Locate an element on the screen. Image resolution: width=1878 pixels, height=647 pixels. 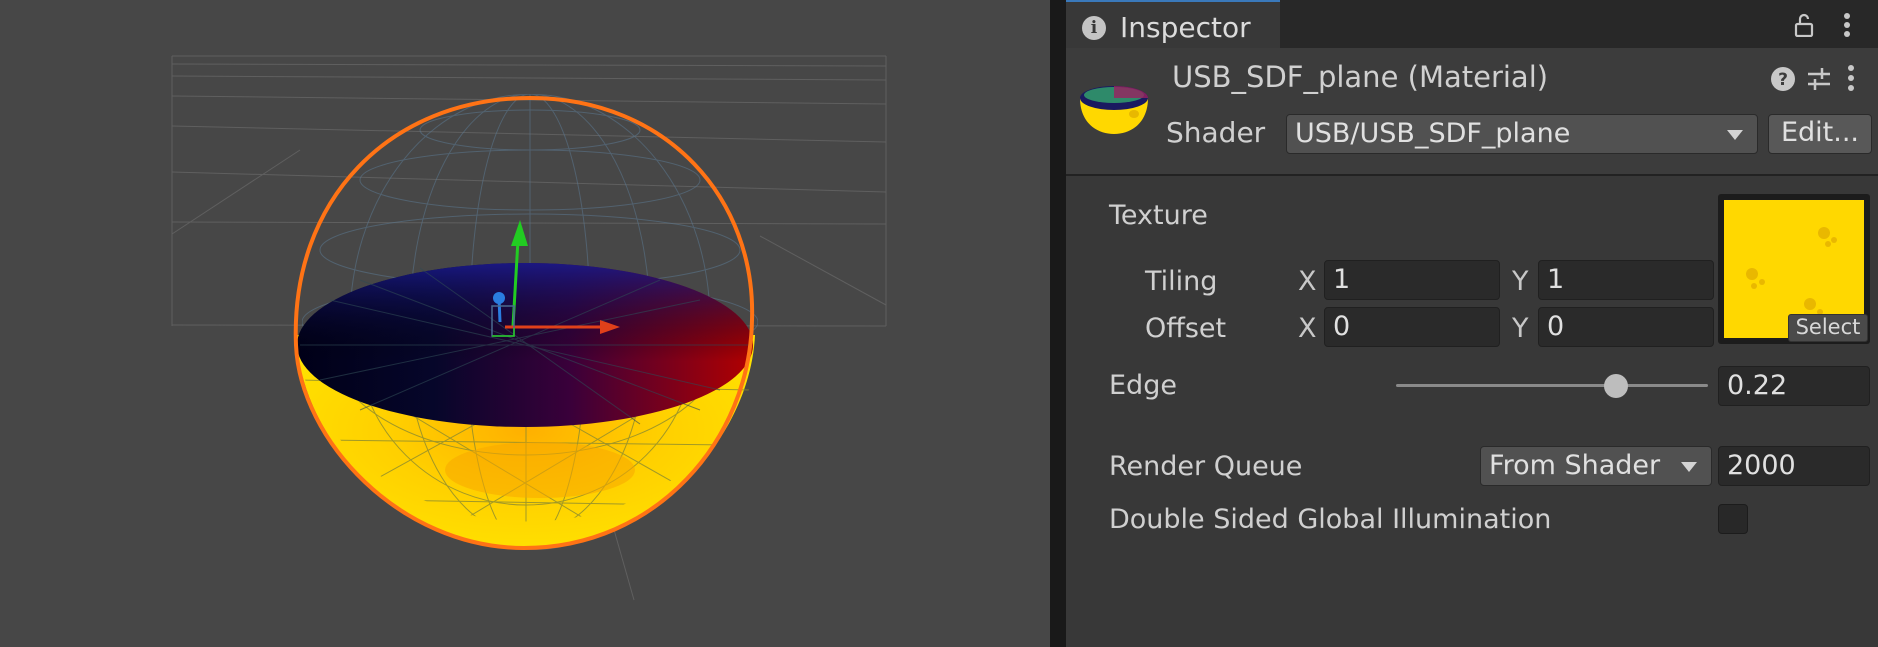
edge-slider-track is located at coordinates (1552, 385).